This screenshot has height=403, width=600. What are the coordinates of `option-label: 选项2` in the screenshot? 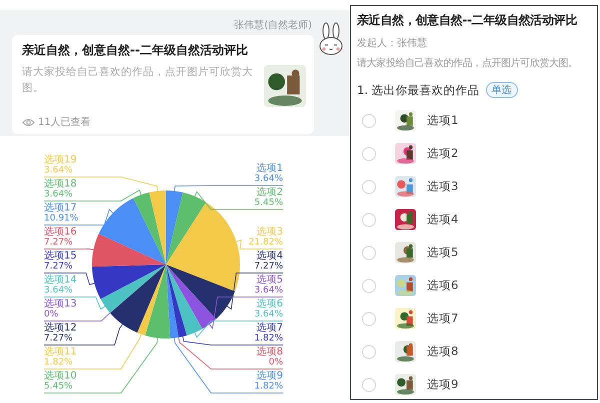 It's located at (442, 153).